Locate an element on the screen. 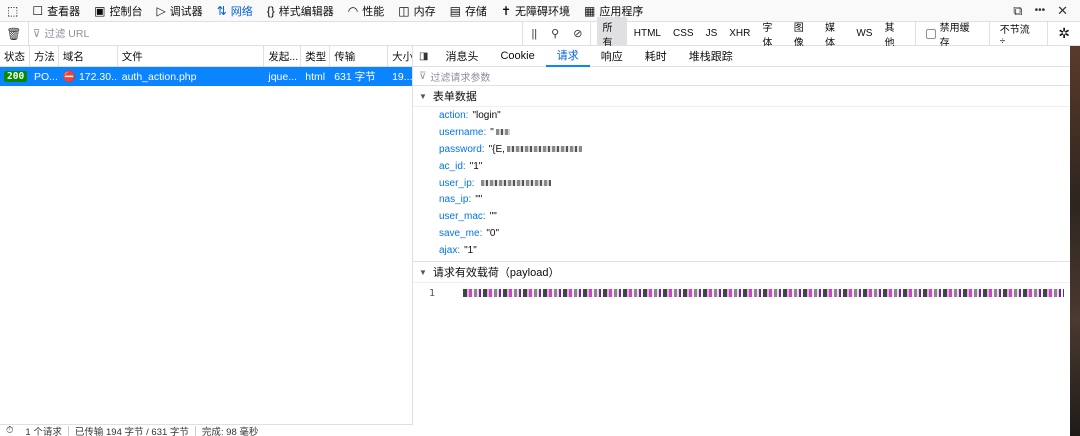 The image size is (1080, 436). tab-cookies: Cookie is located at coordinates (517, 56).